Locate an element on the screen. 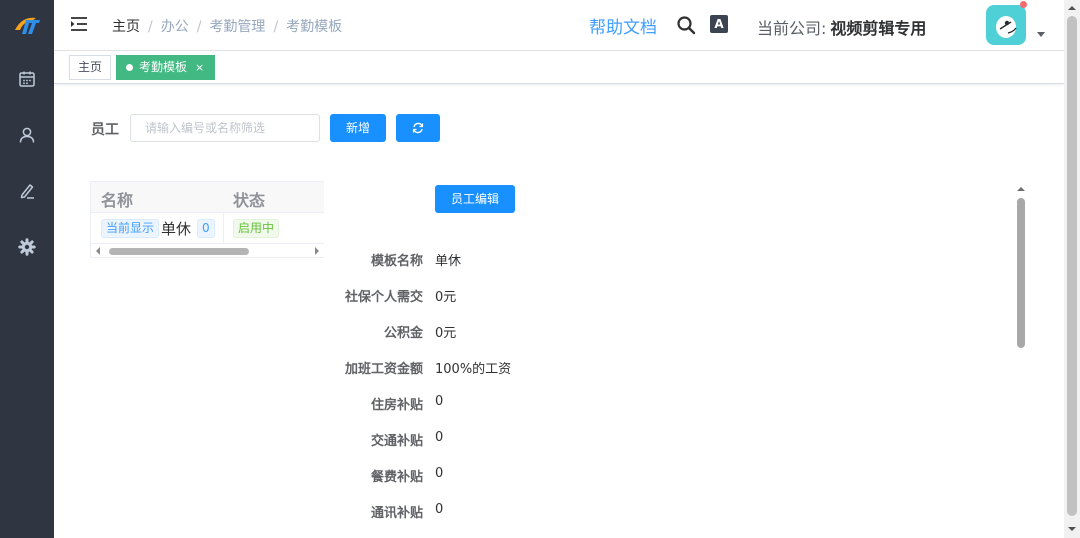 Image resolution: width=1080 pixels, height=538 pixels. edit-icon is located at coordinates (27, 191).